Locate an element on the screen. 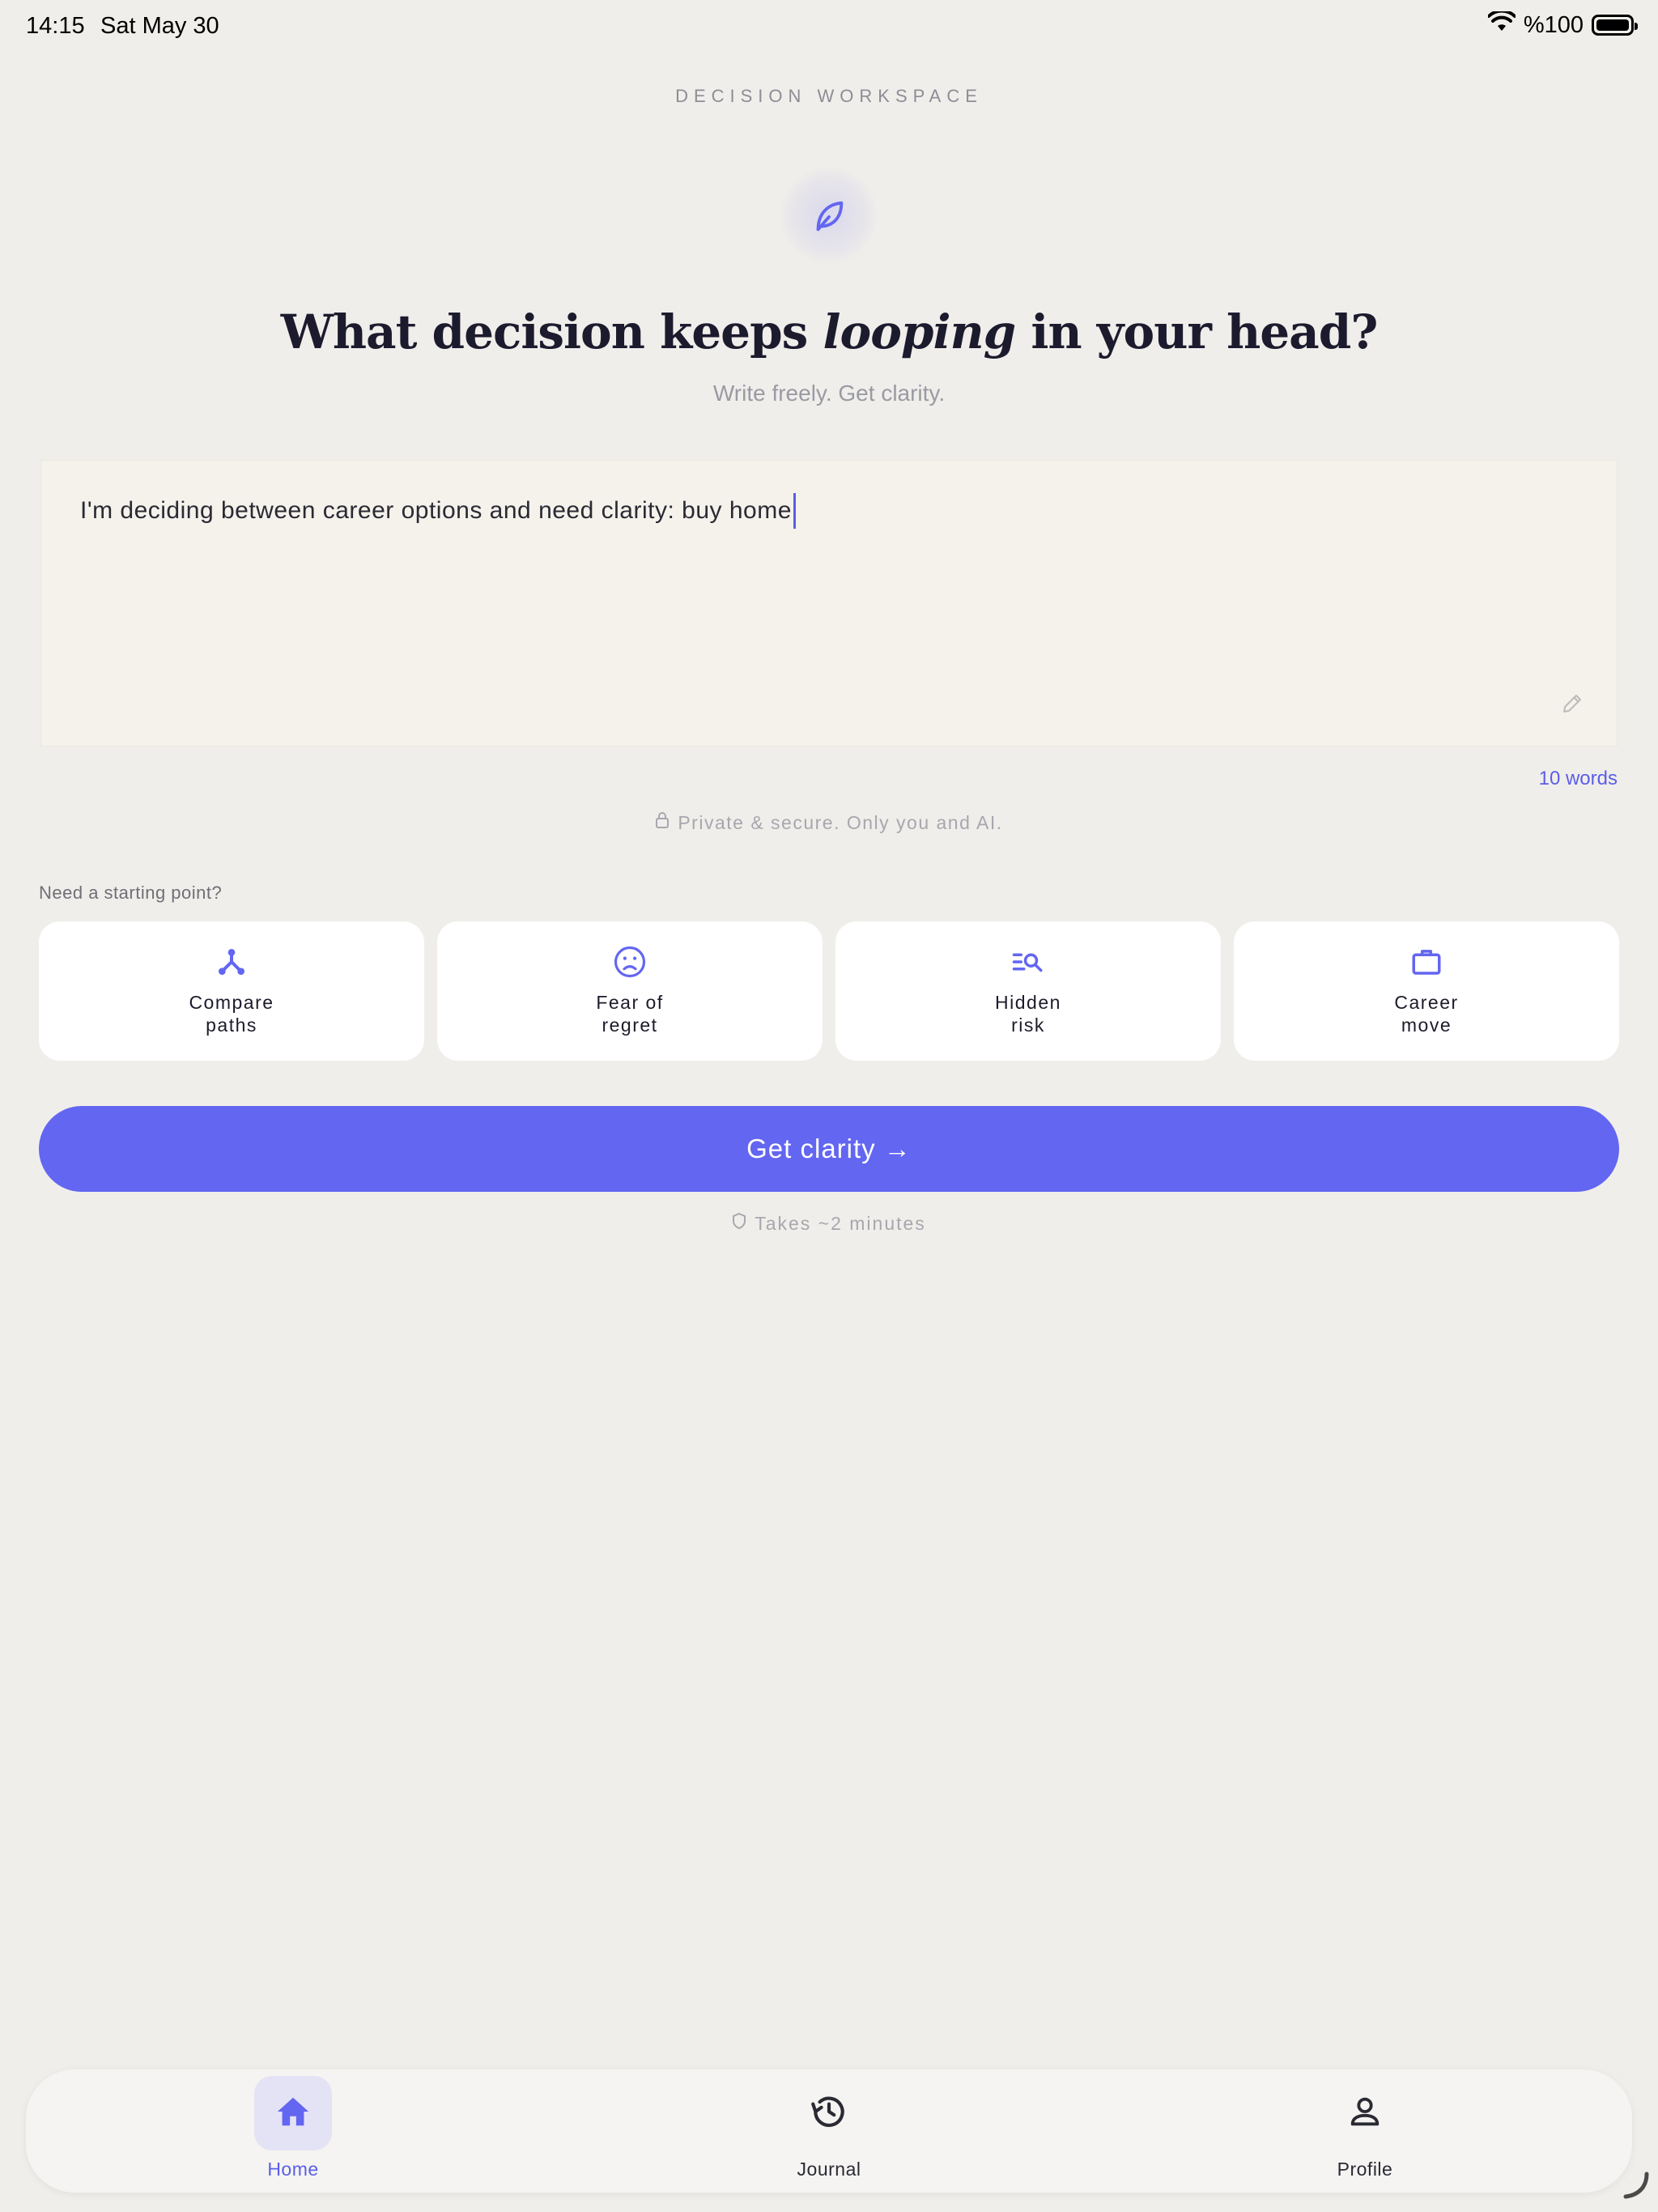 The image size is (1658, 2212). lock-icon is located at coordinates (662, 823).